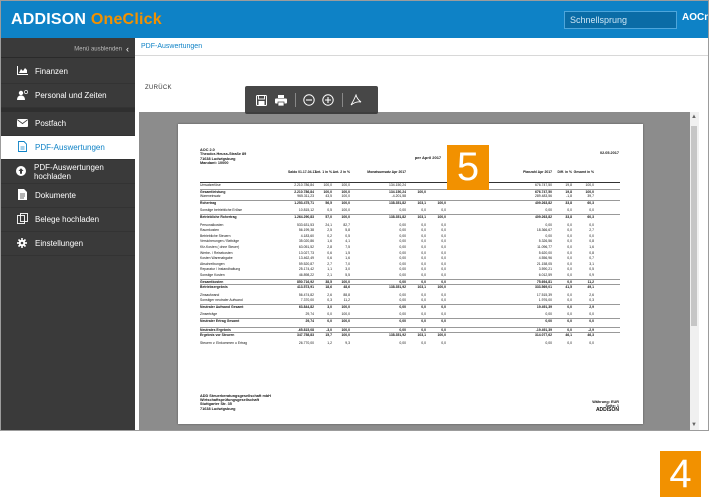 The image size is (709, 497). What do you see at coordinates (620, 20) in the screenshot?
I see `quick-jump-input: Schnellsprung` at bounding box center [620, 20].